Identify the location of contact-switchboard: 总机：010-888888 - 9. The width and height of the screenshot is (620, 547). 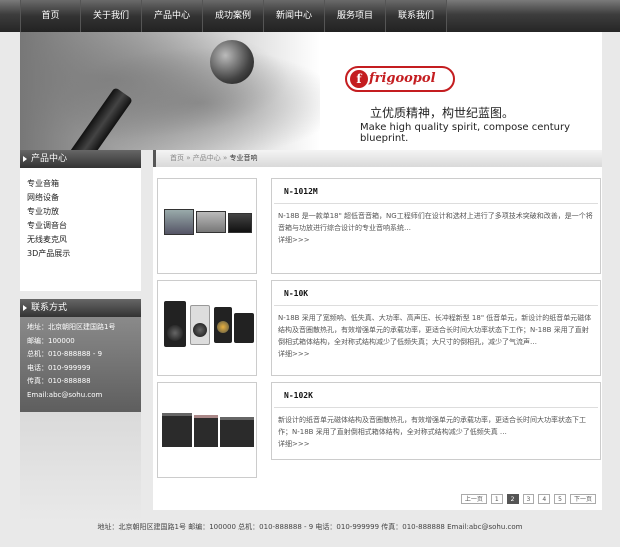
(65, 354).